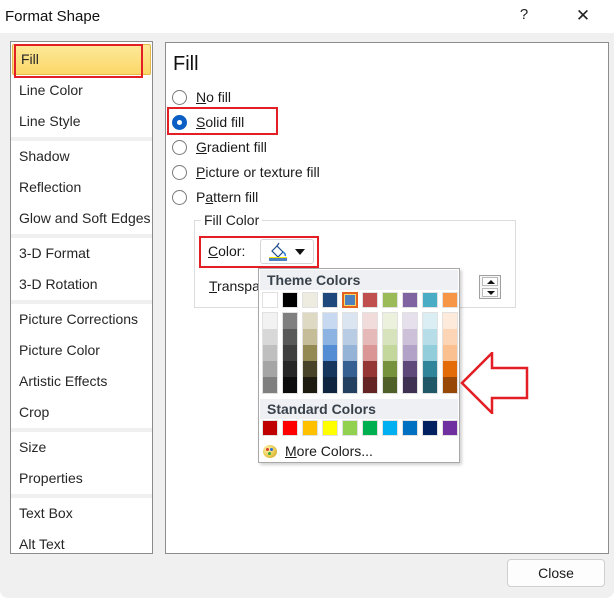 Image resolution: width=614 pixels, height=598 pixels. I want to click on sidebar-item-properties: Properties, so click(81, 478).